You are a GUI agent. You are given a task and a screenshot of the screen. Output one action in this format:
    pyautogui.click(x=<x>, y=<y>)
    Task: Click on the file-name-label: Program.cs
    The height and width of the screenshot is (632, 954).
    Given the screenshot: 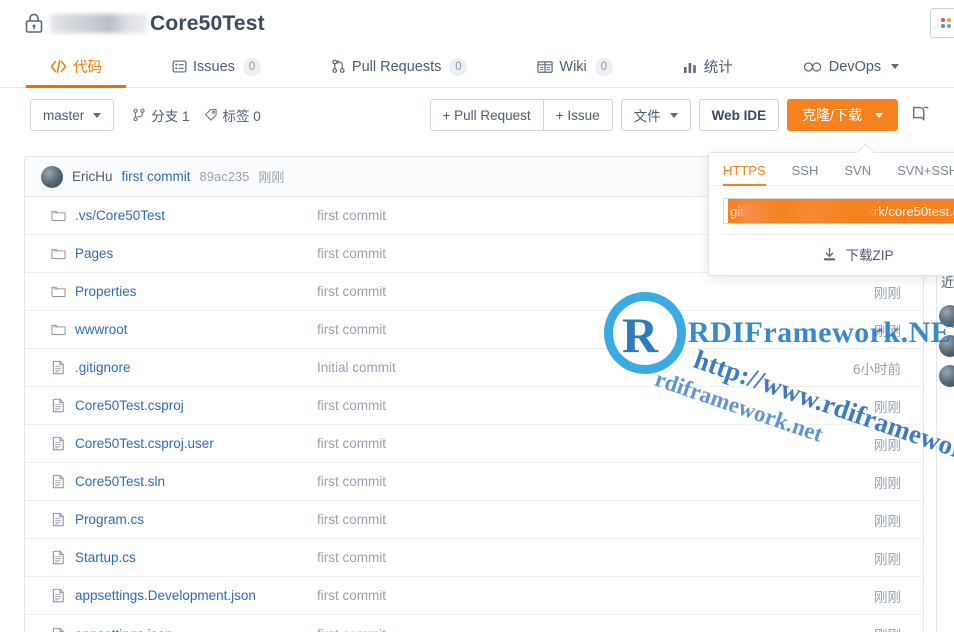 What is the action you would take?
    pyautogui.click(x=110, y=519)
    